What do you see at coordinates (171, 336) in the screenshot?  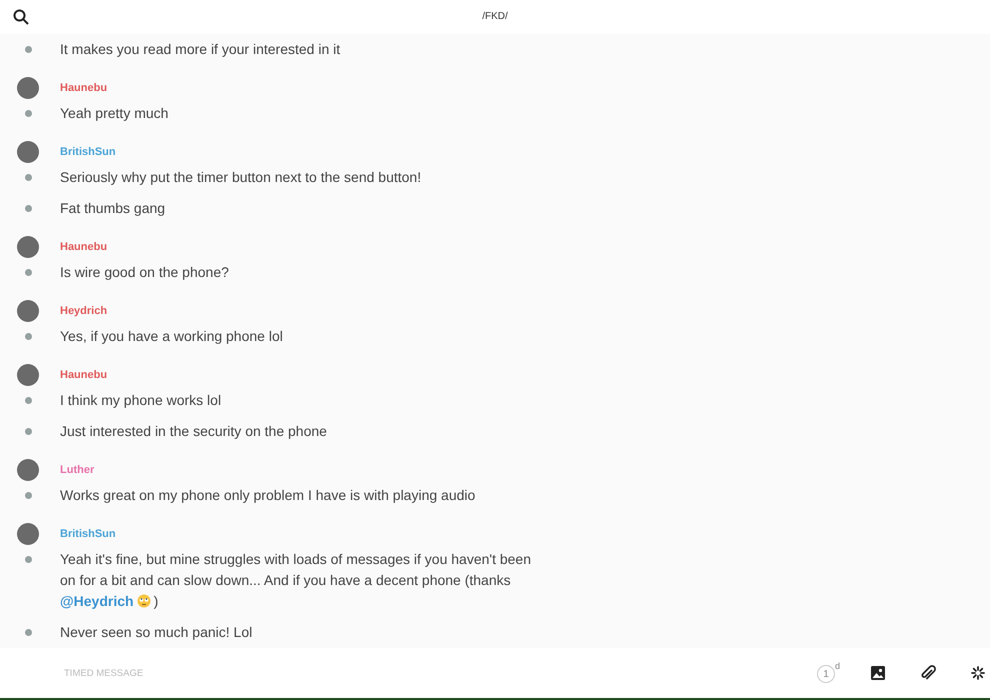 I see `message-text: Yes, if you have a working phone lol` at bounding box center [171, 336].